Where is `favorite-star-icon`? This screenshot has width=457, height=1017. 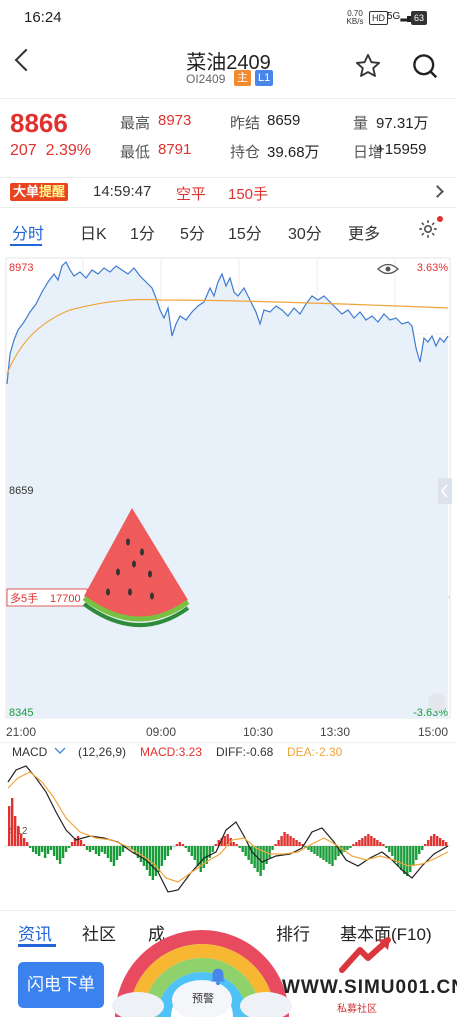 favorite-star-icon is located at coordinates (368, 66).